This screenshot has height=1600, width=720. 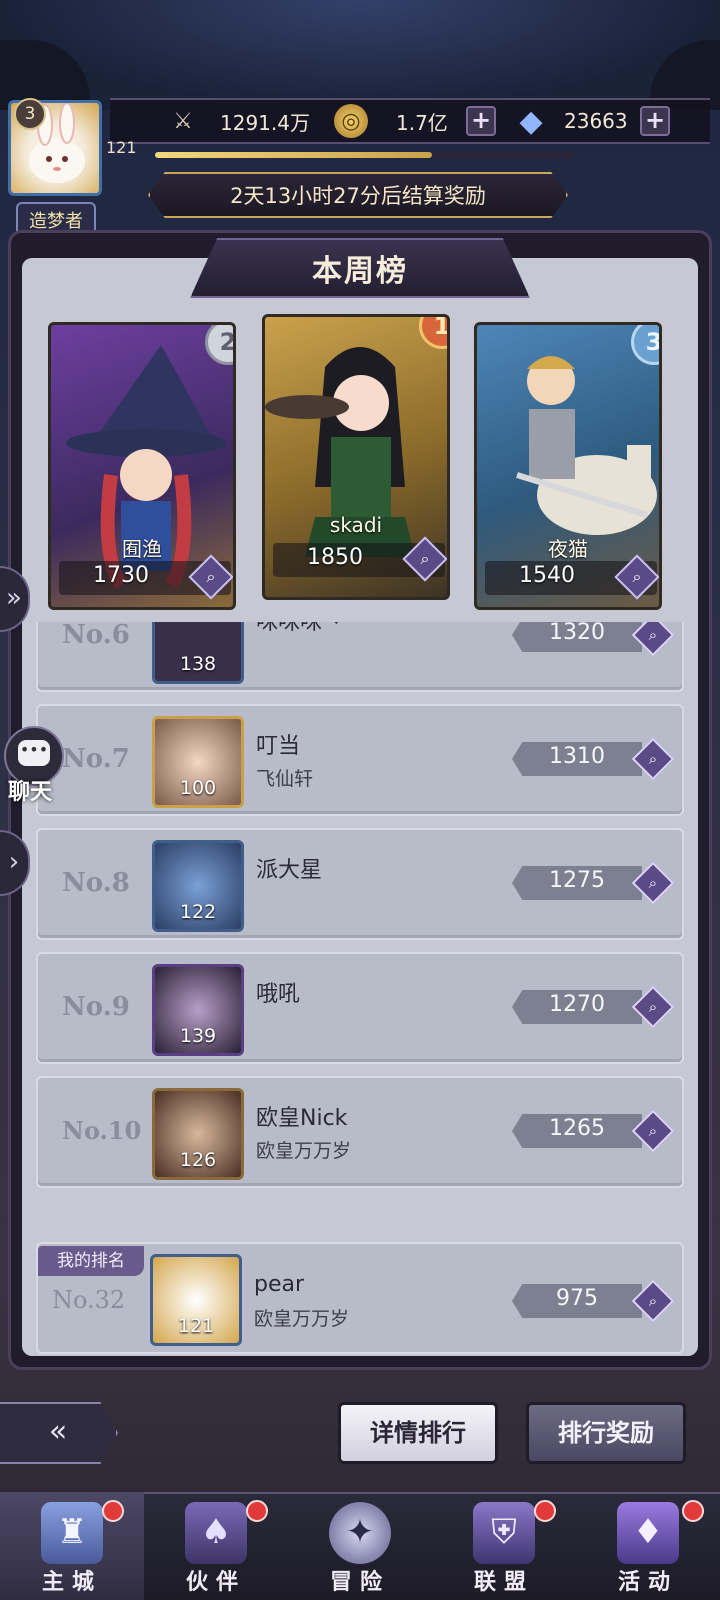 I want to click on chat-label: 聊天, so click(x=30, y=792).